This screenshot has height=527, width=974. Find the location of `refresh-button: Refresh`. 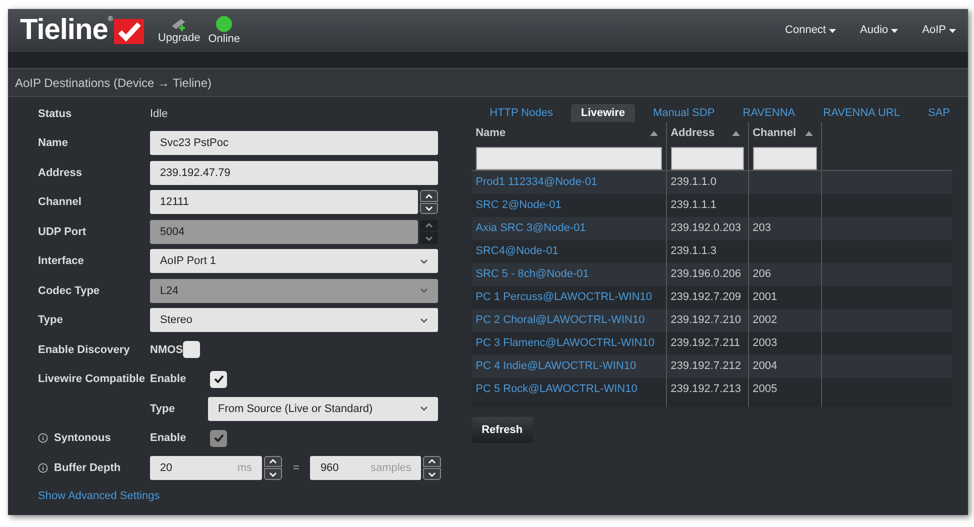

refresh-button: Refresh is located at coordinates (502, 430).